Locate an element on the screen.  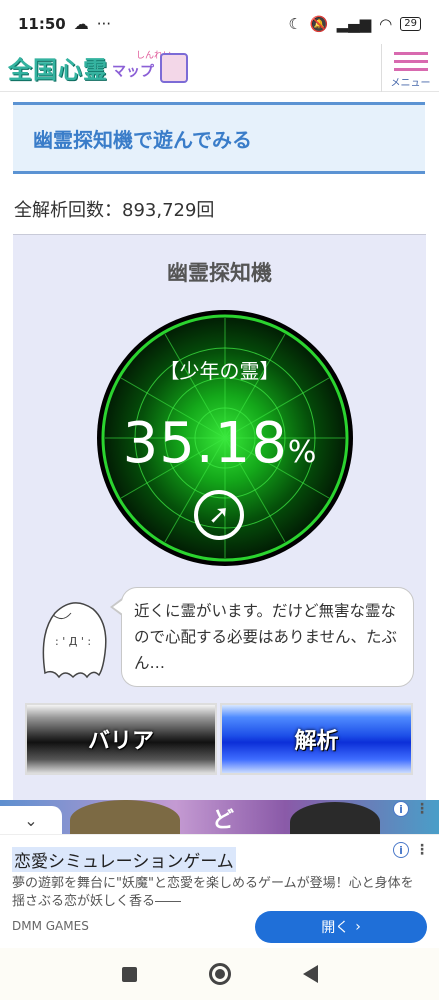
ghost-mascot-icon: : ' Д ' : is located at coordinates (74, 640).